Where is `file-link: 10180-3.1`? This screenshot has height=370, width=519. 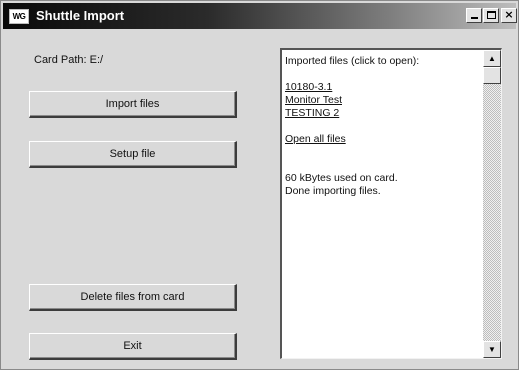 file-link: 10180-3.1 is located at coordinates (383, 87).